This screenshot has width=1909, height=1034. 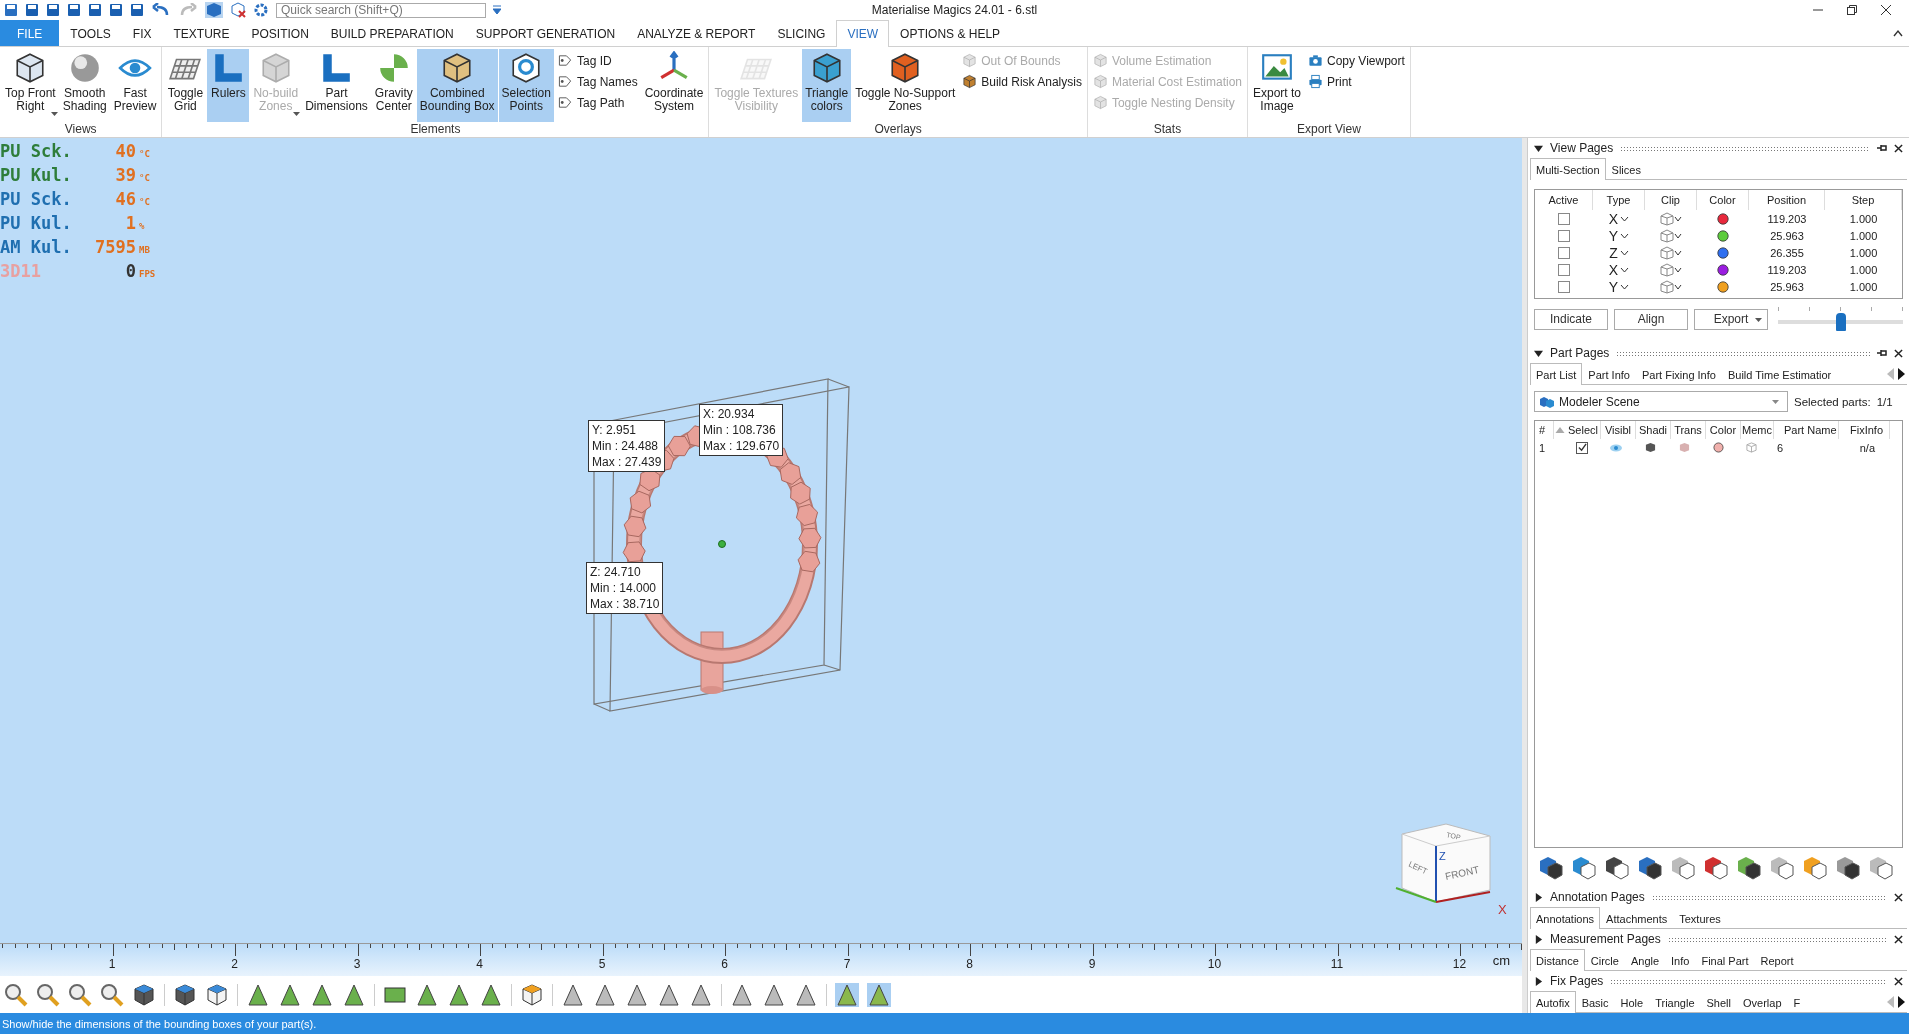 I want to click on column-header: Clip, so click(x=1671, y=200).